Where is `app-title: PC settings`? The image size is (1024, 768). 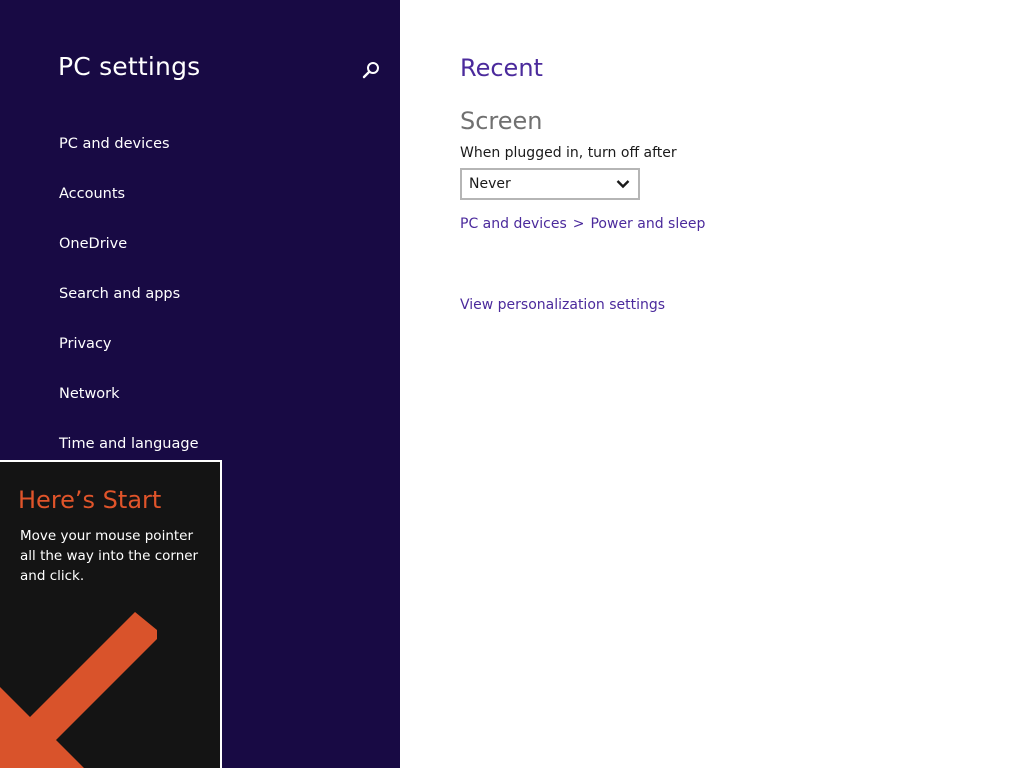 app-title: PC settings is located at coordinates (129, 66).